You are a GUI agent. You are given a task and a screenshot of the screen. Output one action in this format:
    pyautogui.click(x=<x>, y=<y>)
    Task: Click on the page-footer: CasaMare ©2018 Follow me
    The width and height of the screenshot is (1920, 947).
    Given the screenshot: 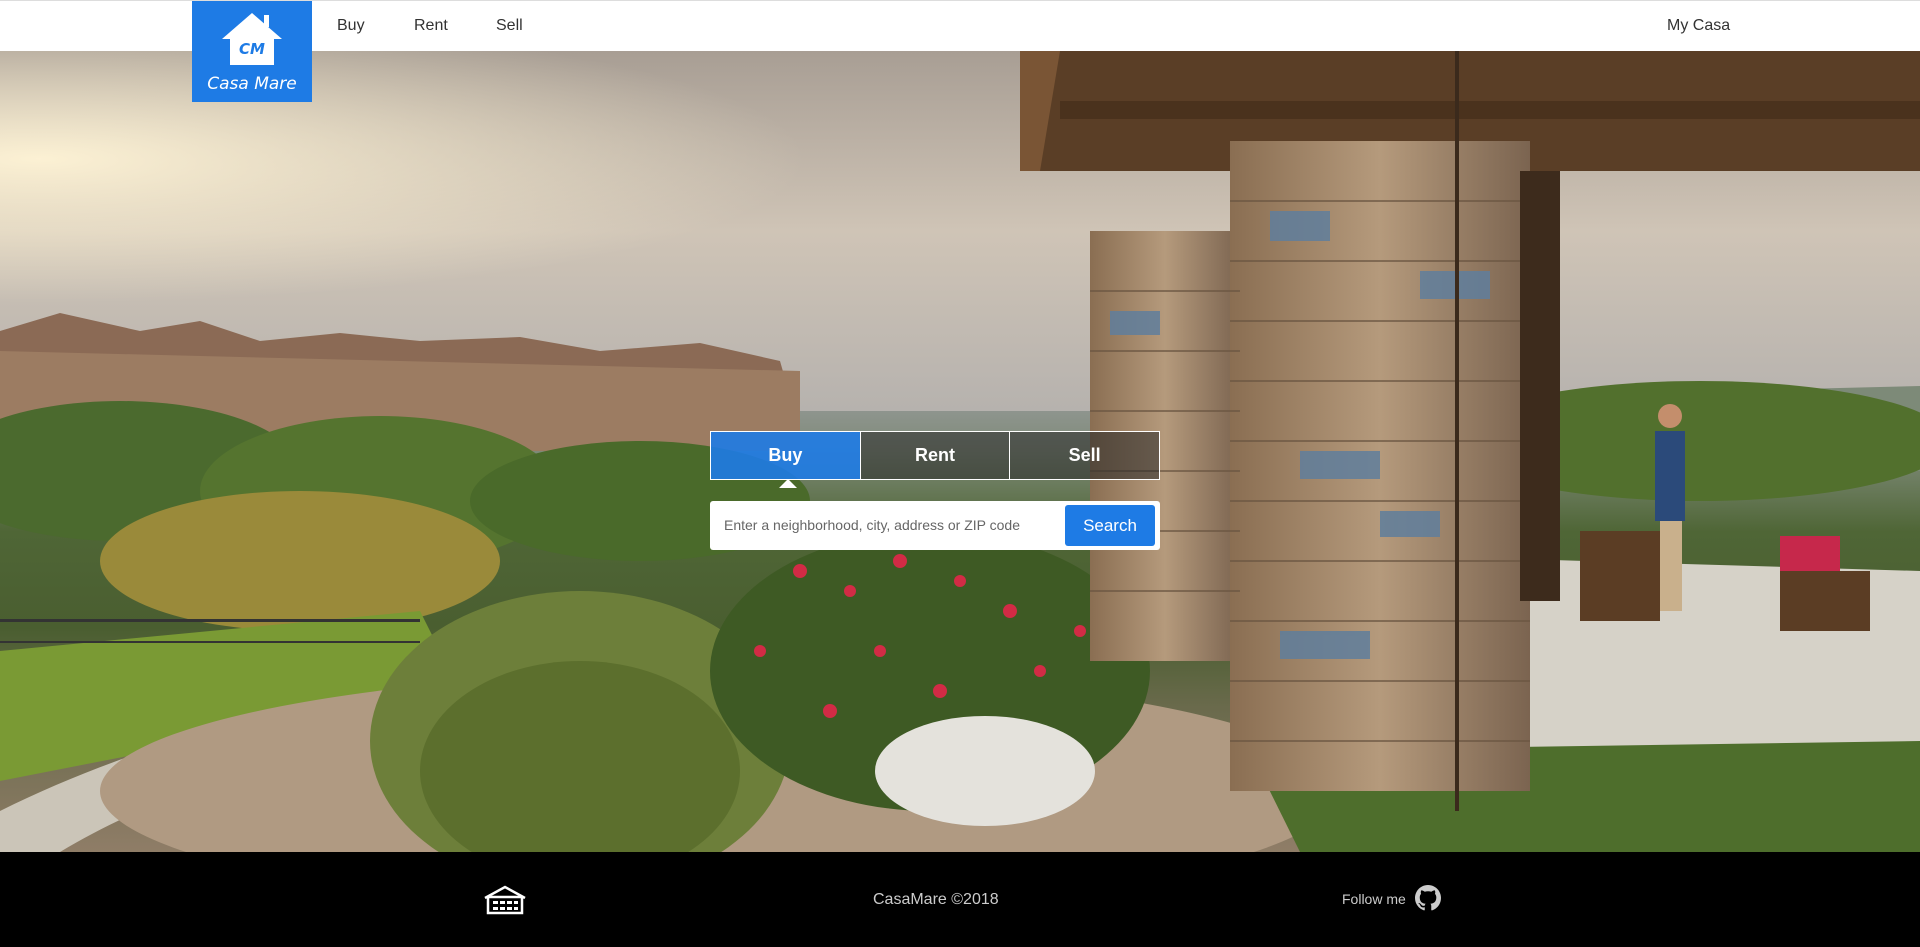 What is the action you would take?
    pyautogui.click(x=960, y=899)
    